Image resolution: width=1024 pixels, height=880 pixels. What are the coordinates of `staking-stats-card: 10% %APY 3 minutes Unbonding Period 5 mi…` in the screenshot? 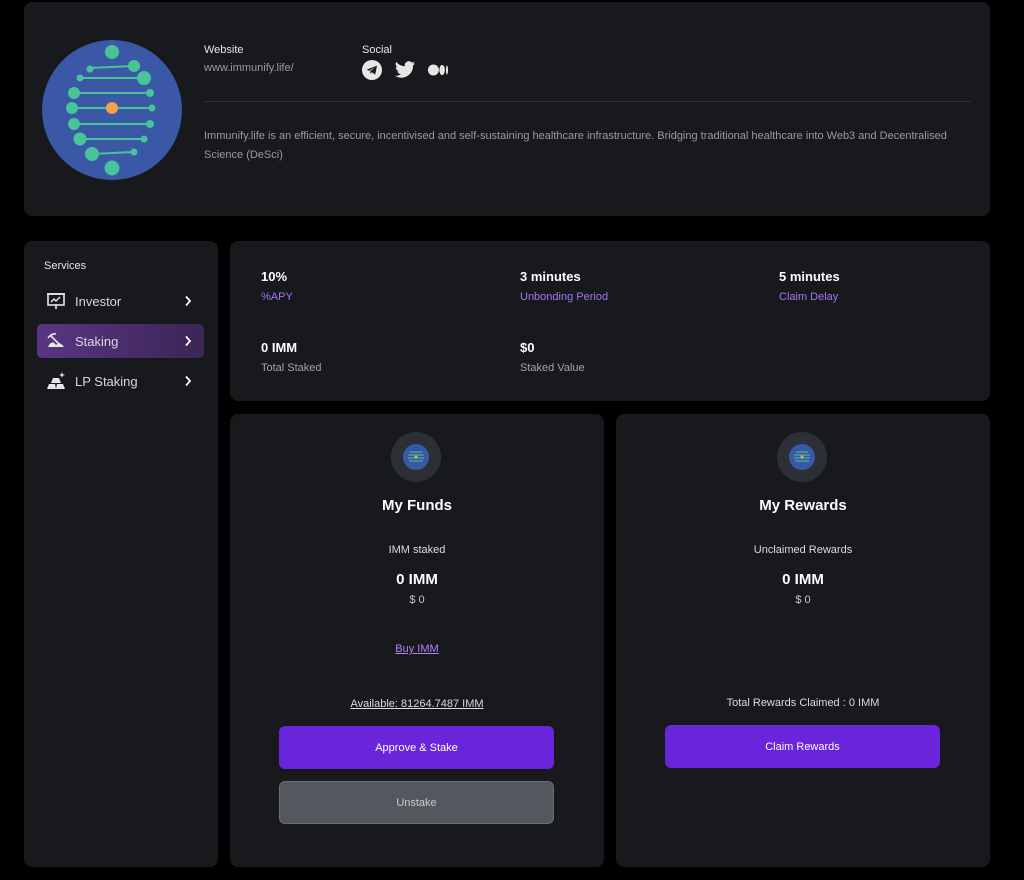 It's located at (610, 321).